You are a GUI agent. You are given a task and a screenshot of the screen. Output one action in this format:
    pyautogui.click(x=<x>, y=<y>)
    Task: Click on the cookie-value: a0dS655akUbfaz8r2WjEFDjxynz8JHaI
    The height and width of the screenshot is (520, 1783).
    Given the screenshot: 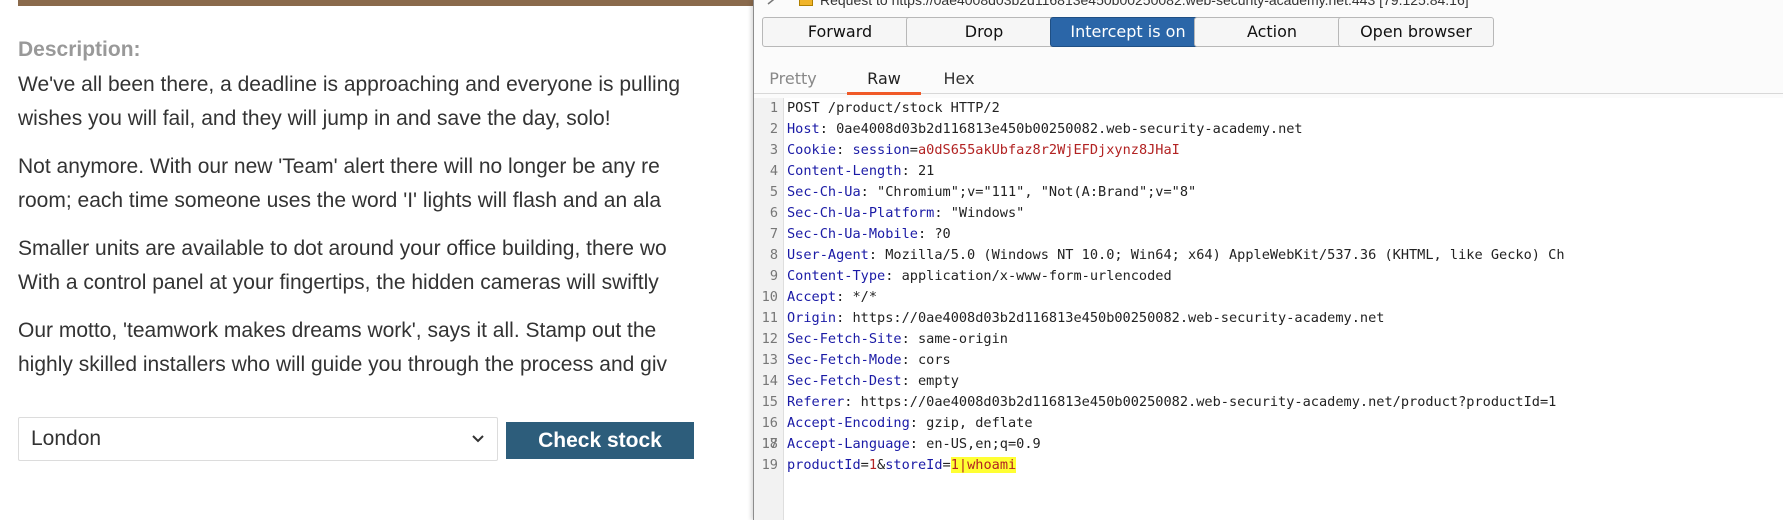 What is the action you would take?
    pyautogui.click(x=1048, y=150)
    